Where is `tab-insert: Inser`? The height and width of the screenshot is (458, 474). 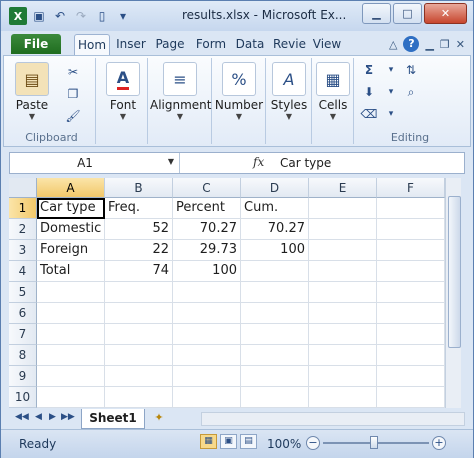 tab-insert: Inser is located at coordinates (131, 44).